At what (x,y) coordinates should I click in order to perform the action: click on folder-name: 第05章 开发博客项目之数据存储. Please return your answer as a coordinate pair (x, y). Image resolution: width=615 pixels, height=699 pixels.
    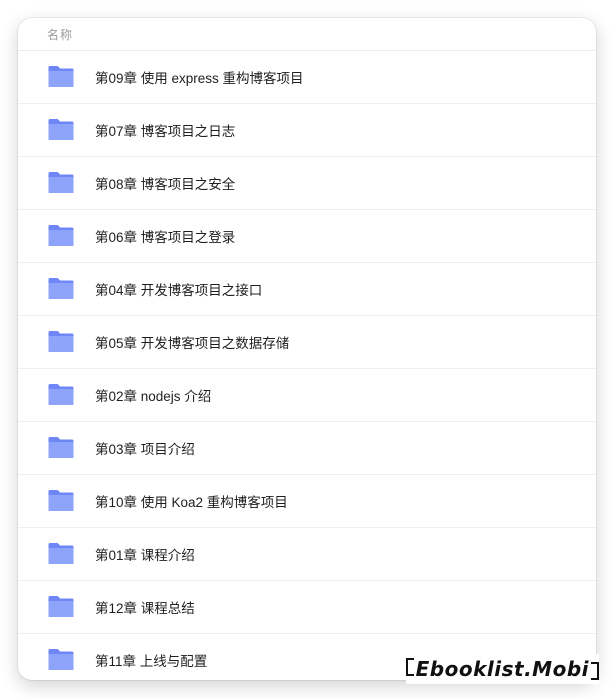
    Looking at the image, I should click on (192, 343).